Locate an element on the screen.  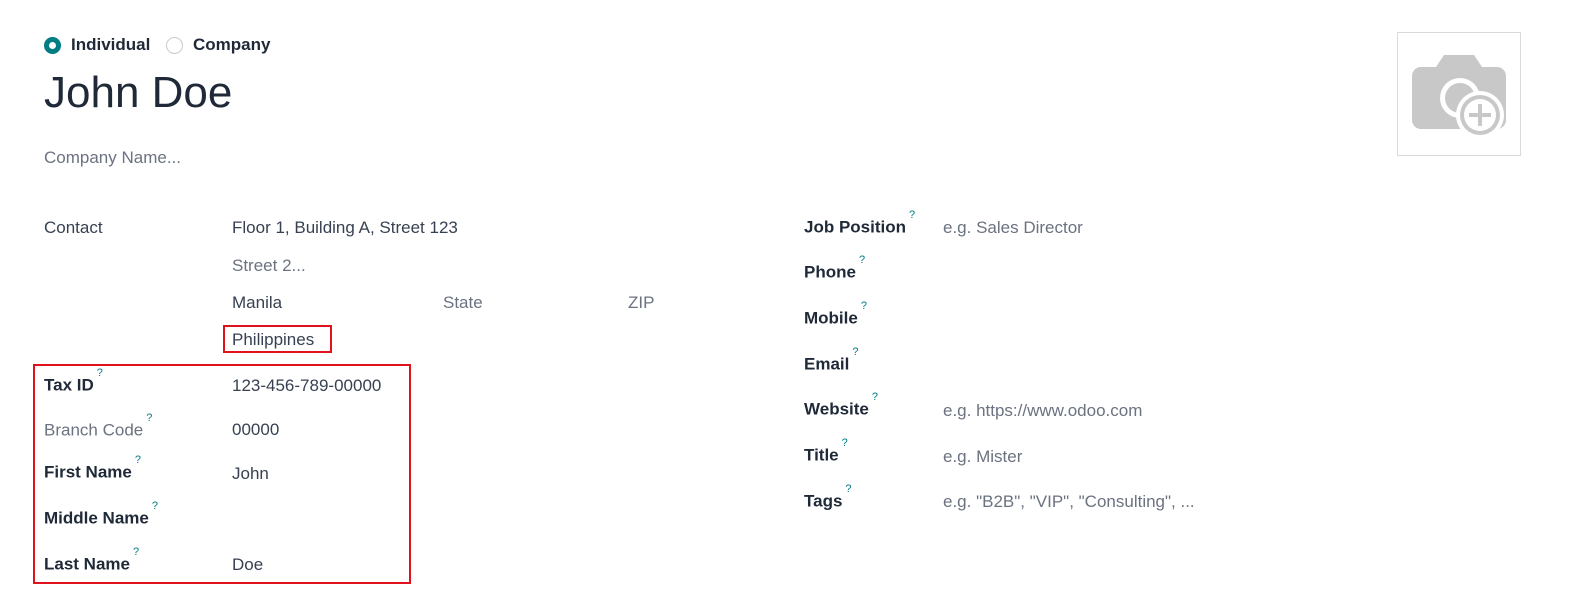
email-label: Email? is located at coordinates (831, 360).